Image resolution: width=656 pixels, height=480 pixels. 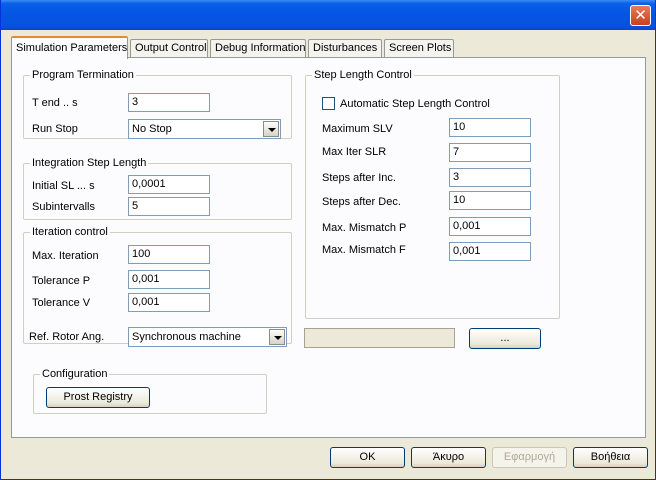 I want to click on ok-button: OK, so click(x=367, y=457).